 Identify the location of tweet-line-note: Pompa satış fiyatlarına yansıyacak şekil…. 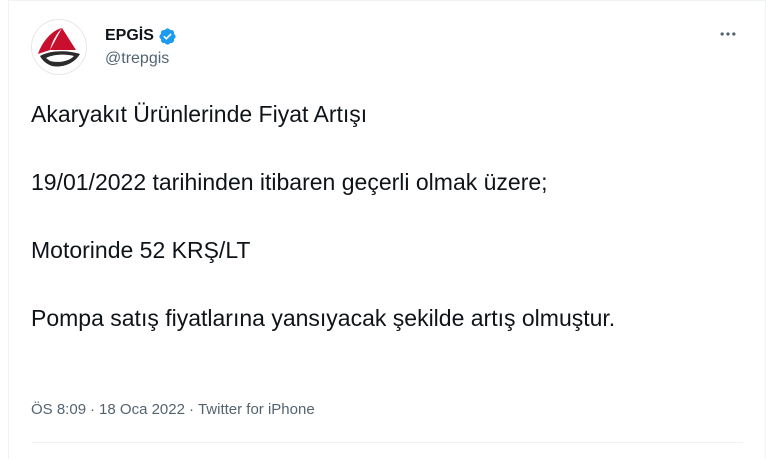
(323, 318).